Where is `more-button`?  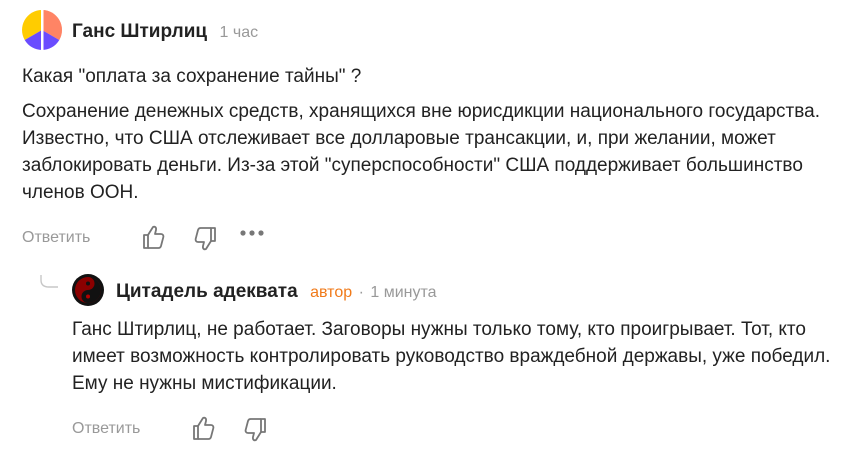 more-button is located at coordinates (252, 233).